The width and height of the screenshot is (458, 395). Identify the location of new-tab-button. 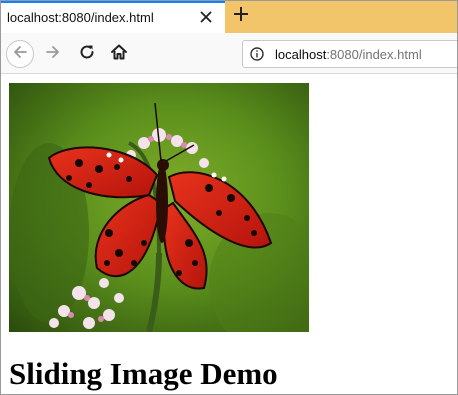
(241, 16).